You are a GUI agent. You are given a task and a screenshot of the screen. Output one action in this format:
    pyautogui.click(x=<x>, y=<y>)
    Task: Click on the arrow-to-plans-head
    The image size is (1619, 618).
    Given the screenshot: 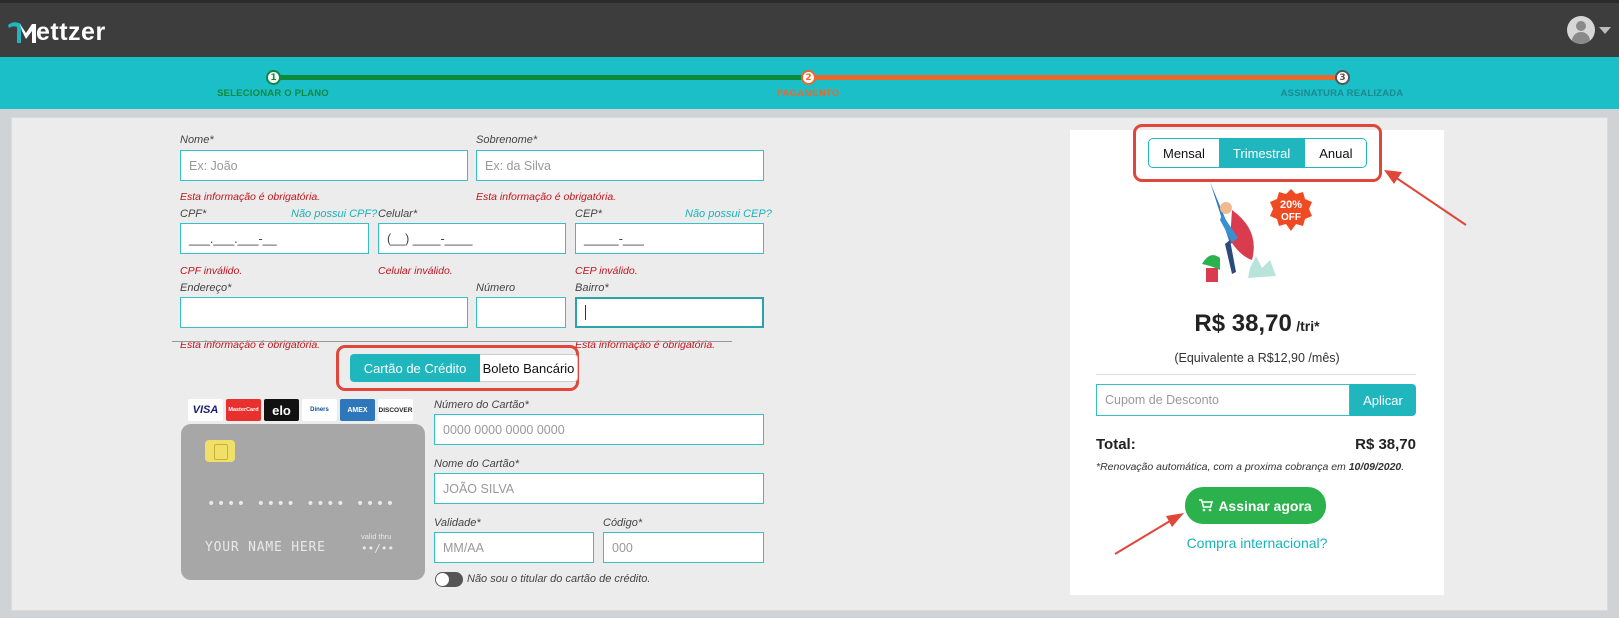 What is the action you would take?
    pyautogui.click(x=1393, y=177)
    